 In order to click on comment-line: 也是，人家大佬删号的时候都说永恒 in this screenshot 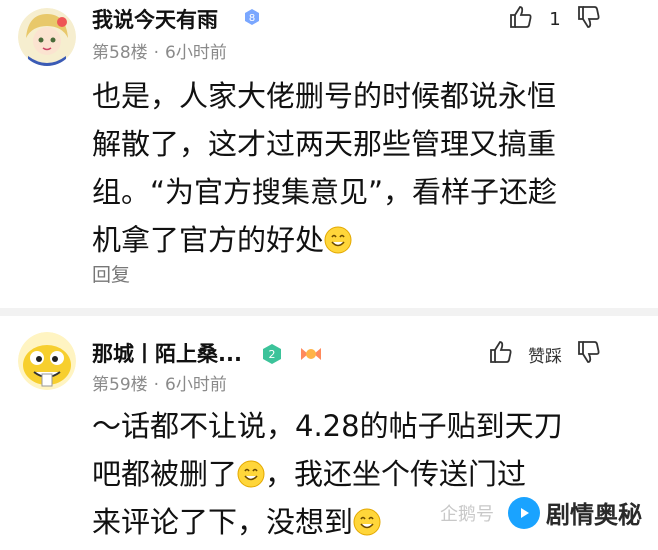, I will do `click(324, 96)`.